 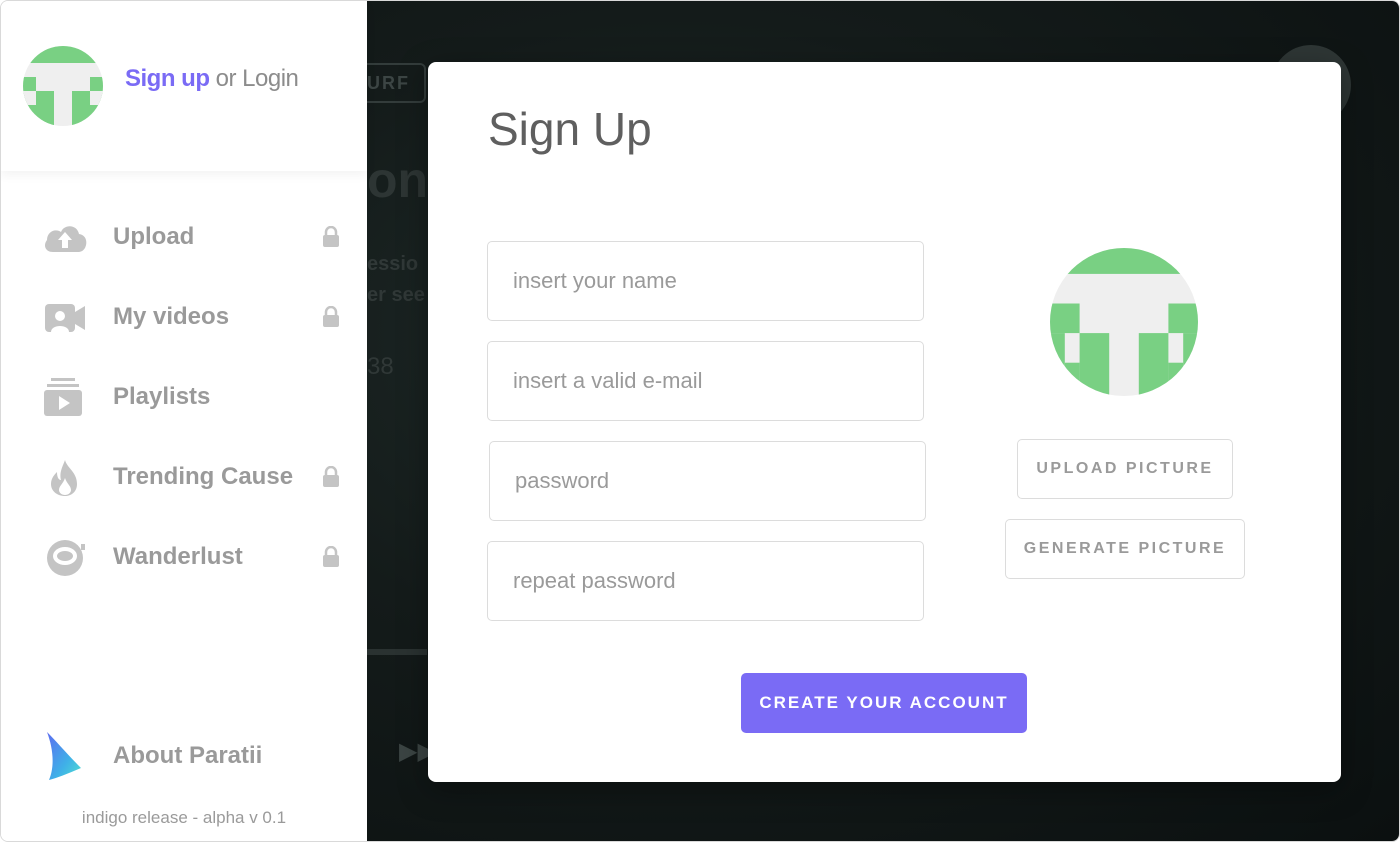 What do you see at coordinates (254, 78) in the screenshot?
I see `login-link: or Login` at bounding box center [254, 78].